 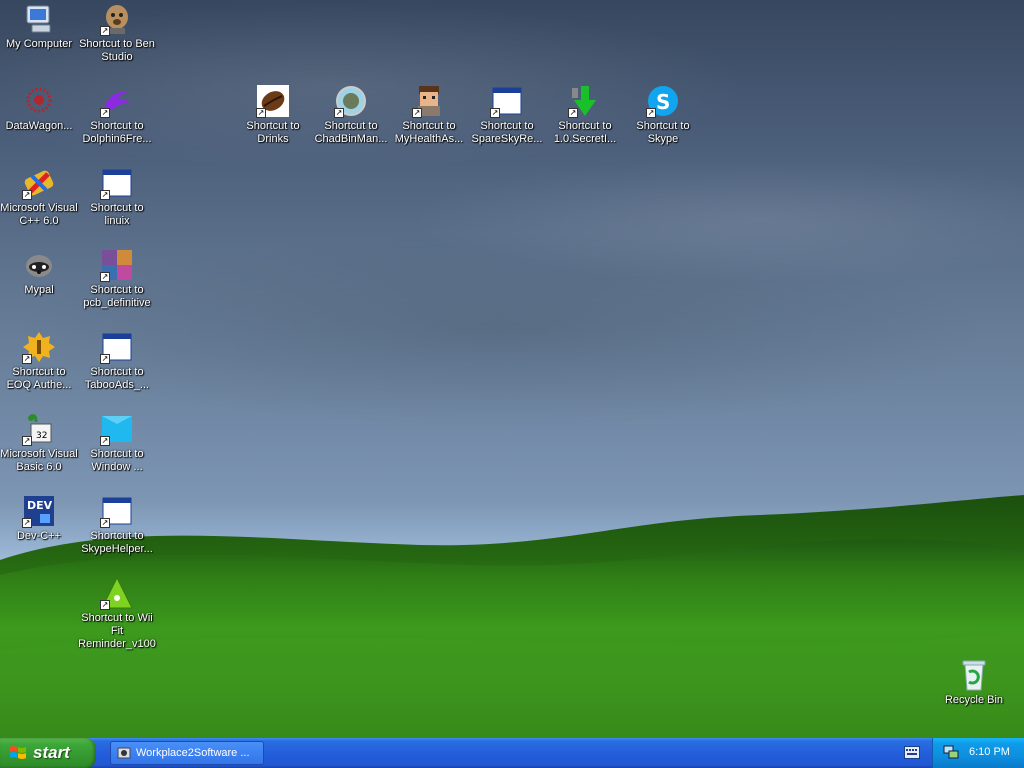 I want to click on folder-blue-icon: ↗, so click(x=117, y=429).